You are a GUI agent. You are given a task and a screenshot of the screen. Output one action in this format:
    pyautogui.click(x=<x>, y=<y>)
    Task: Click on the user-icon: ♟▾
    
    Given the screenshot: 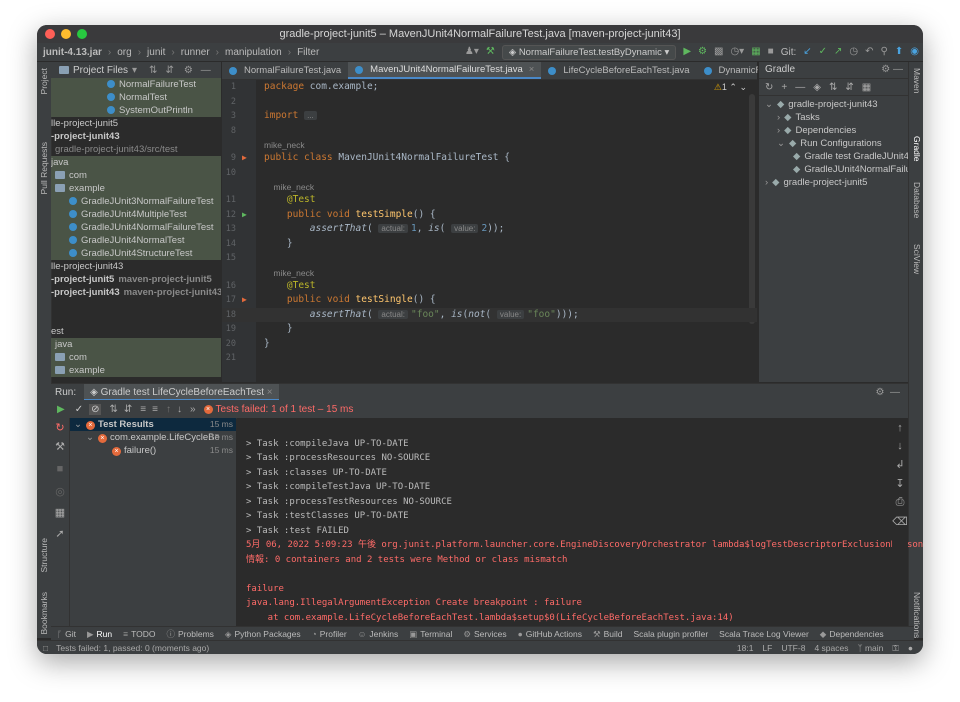 What is the action you would take?
    pyautogui.click(x=472, y=52)
    